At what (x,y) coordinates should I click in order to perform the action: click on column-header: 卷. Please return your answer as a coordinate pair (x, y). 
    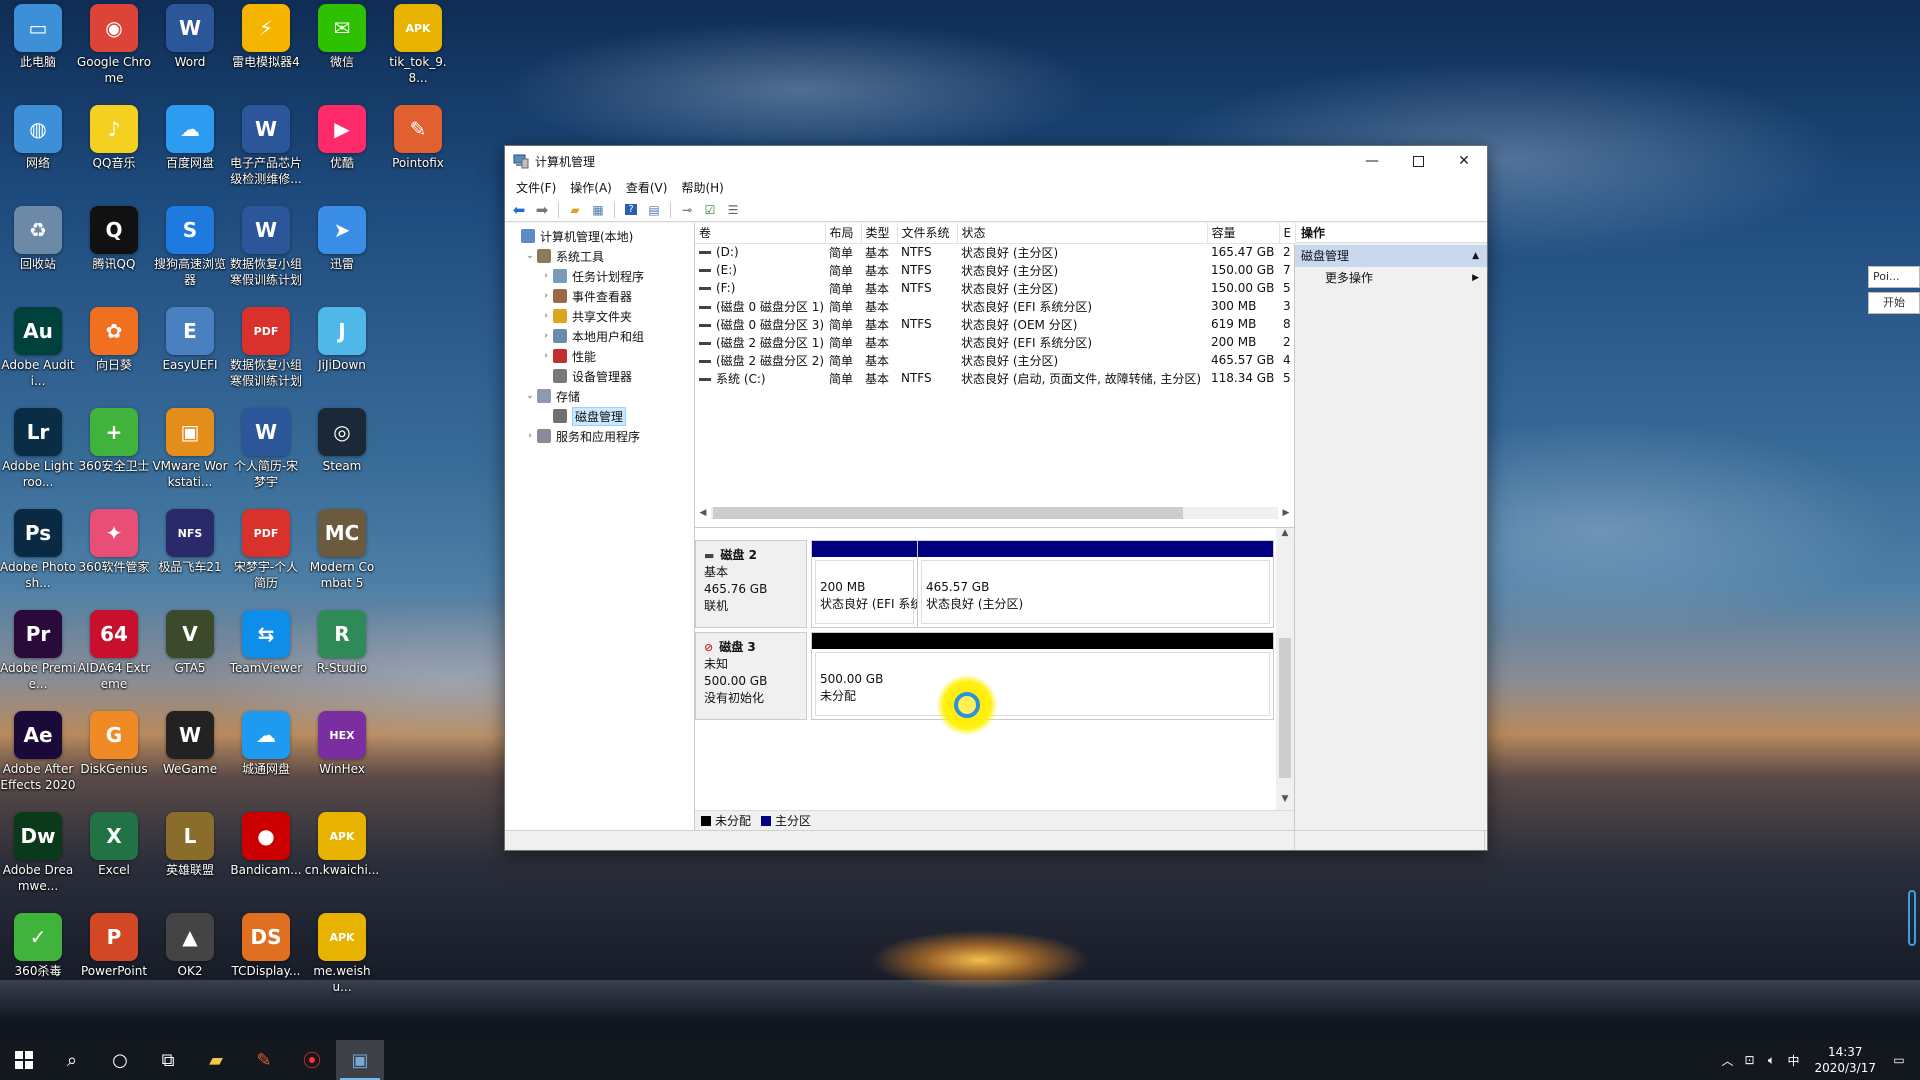
    Looking at the image, I should click on (760, 233).